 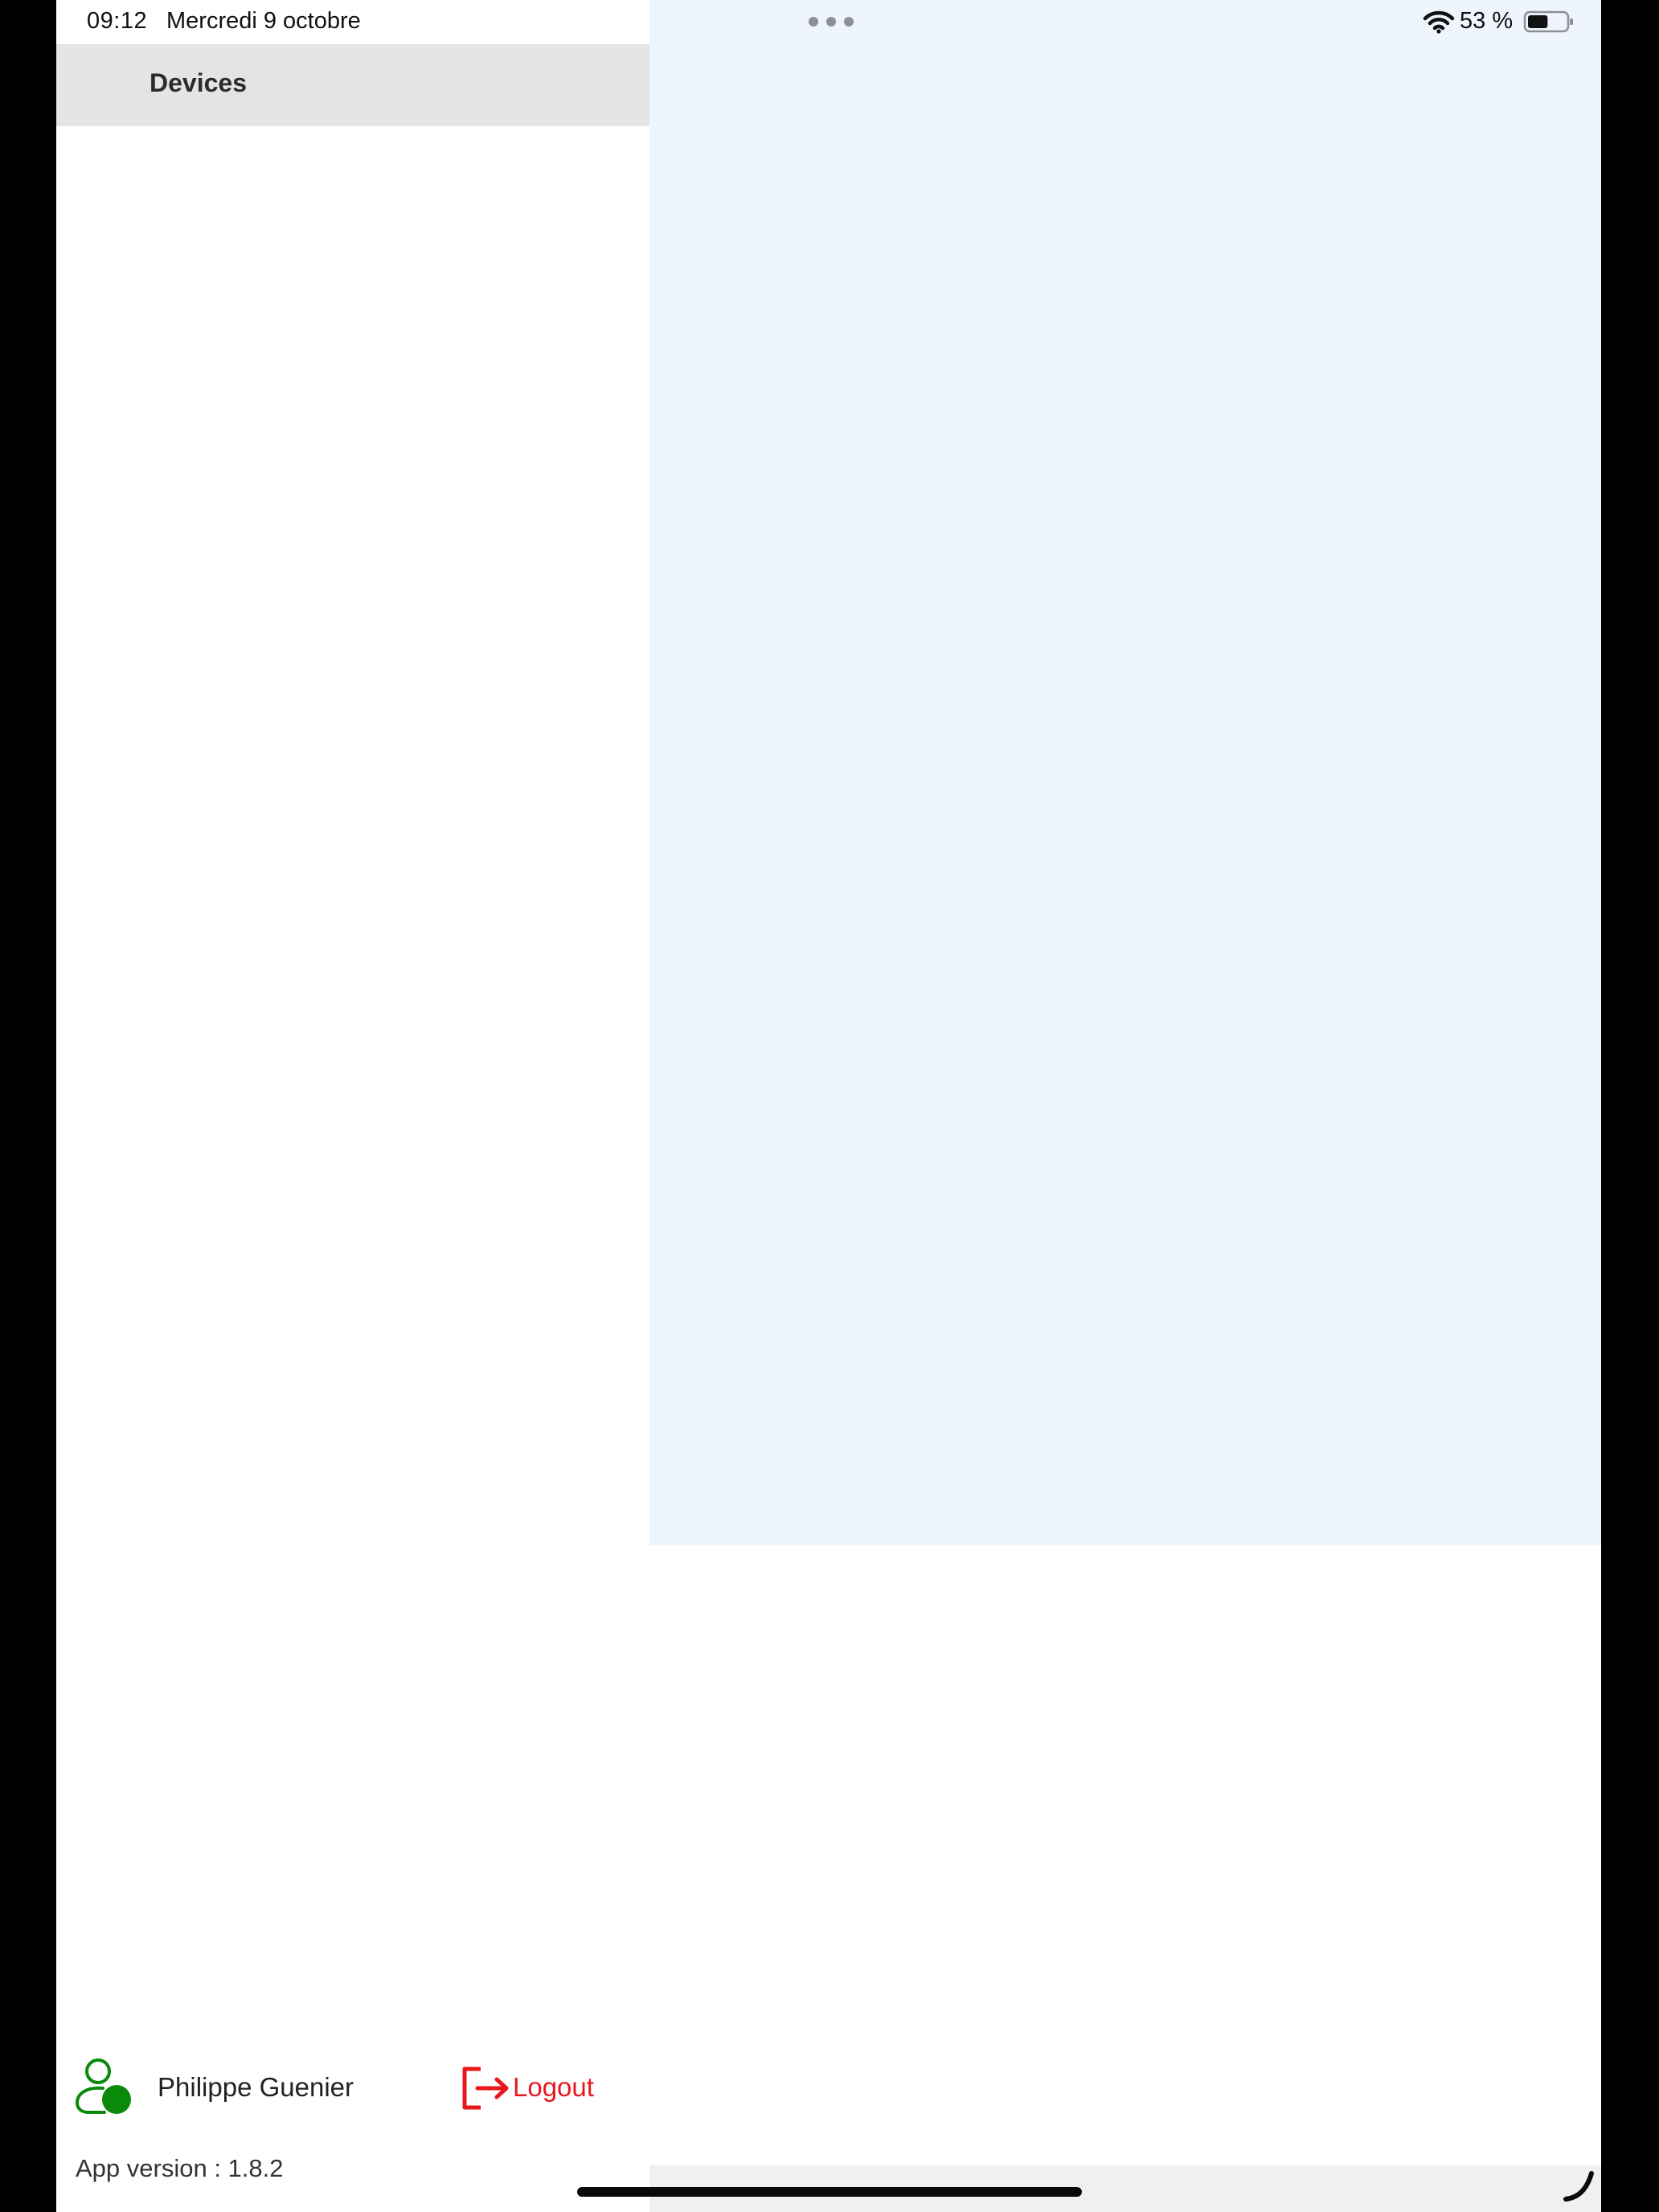 What do you see at coordinates (1578, 2184) in the screenshot?
I see `resize-handle-icon` at bounding box center [1578, 2184].